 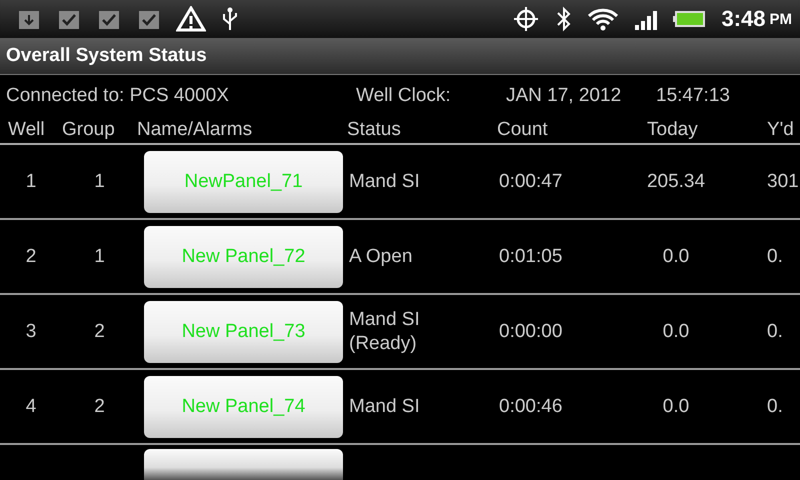 What do you see at coordinates (374, 130) in the screenshot?
I see `column-header: Status` at bounding box center [374, 130].